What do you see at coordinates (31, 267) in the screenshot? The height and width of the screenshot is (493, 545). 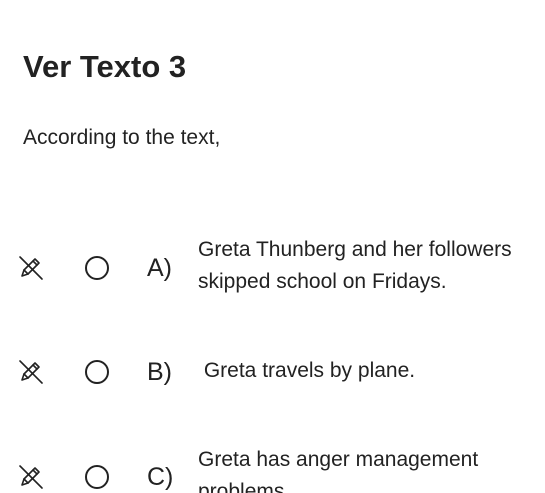 I see `eliminate-option-a-pencil-icon` at bounding box center [31, 267].